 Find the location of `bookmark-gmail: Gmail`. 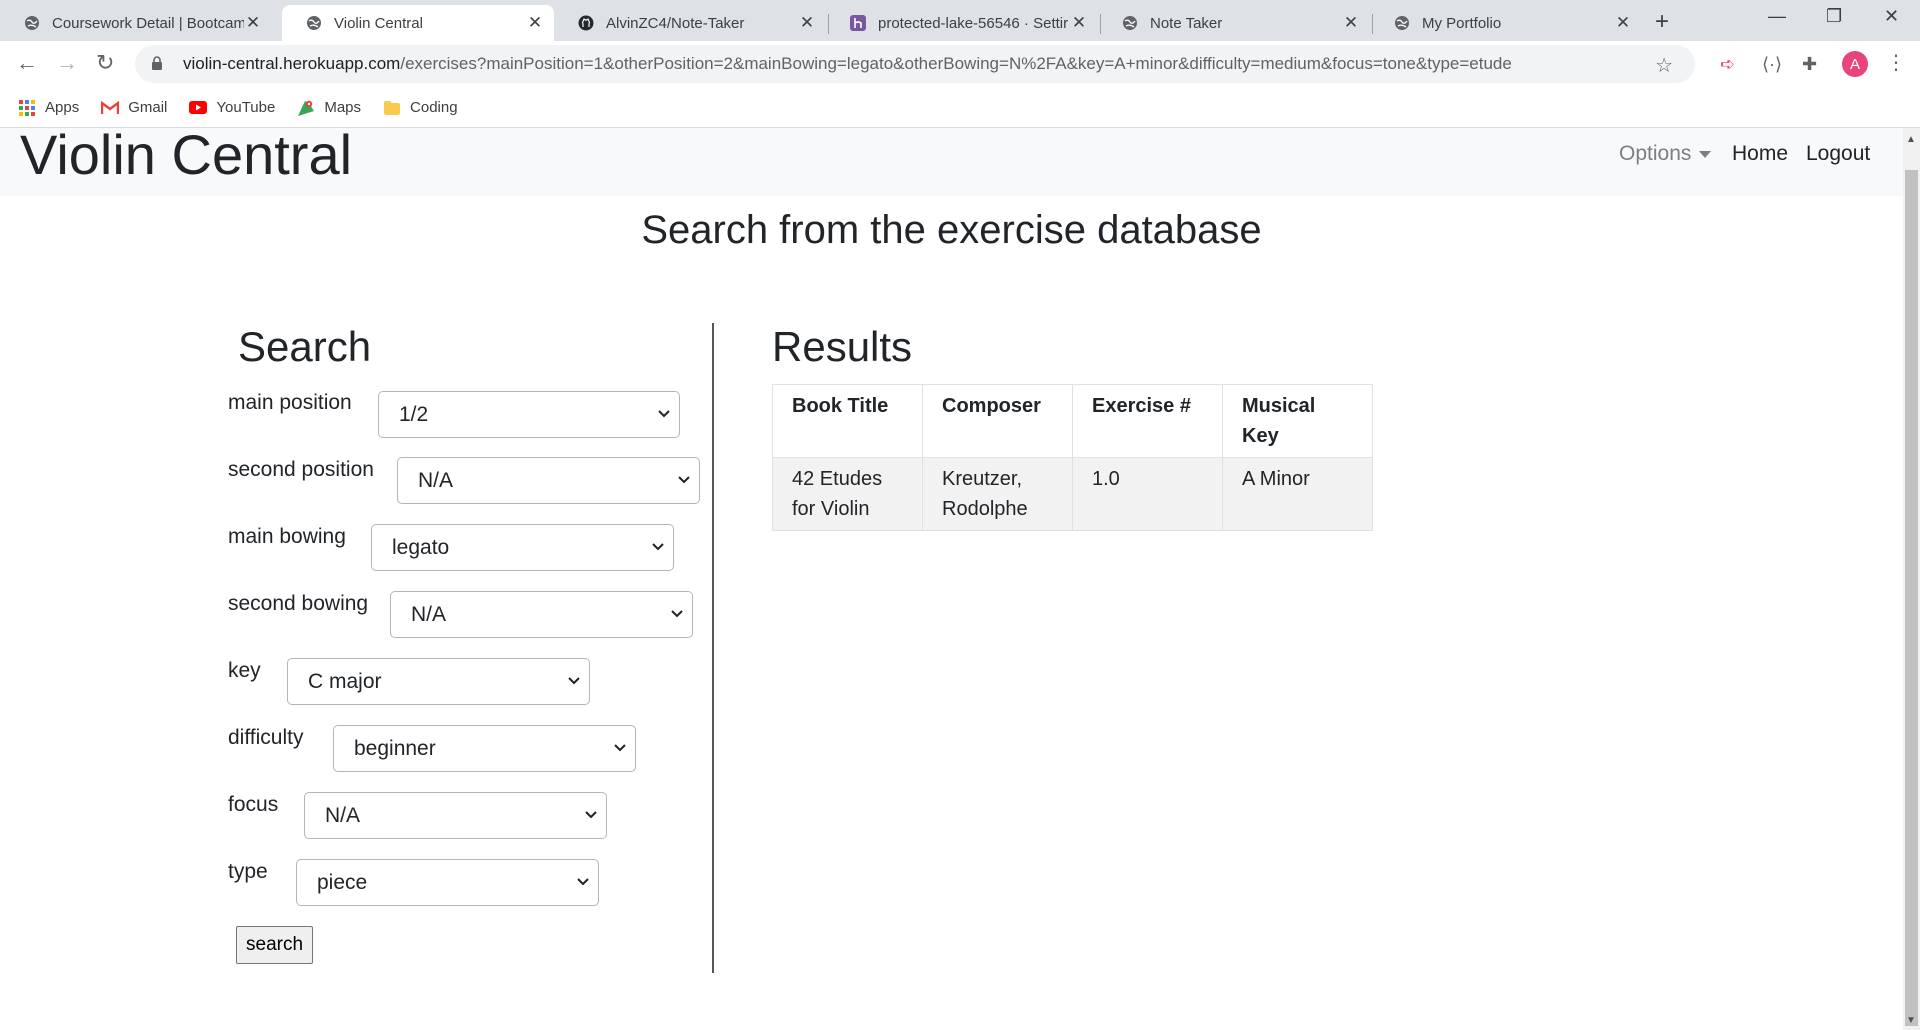

bookmark-gmail: Gmail is located at coordinates (134, 108).